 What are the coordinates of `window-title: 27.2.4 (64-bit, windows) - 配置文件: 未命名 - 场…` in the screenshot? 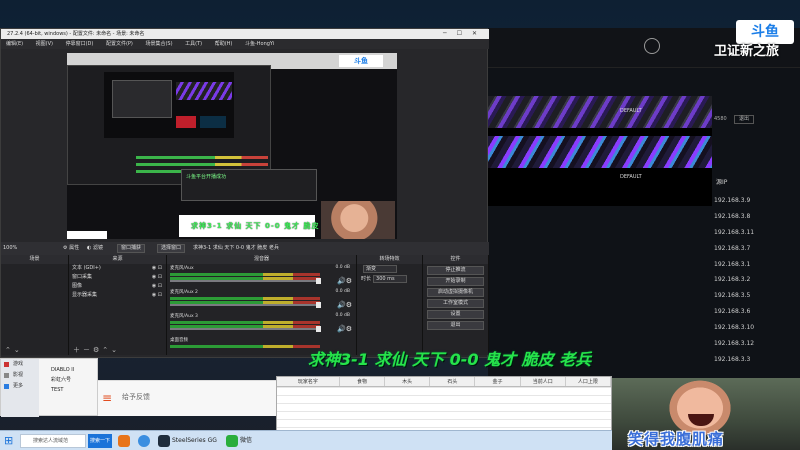 It's located at (76, 34).